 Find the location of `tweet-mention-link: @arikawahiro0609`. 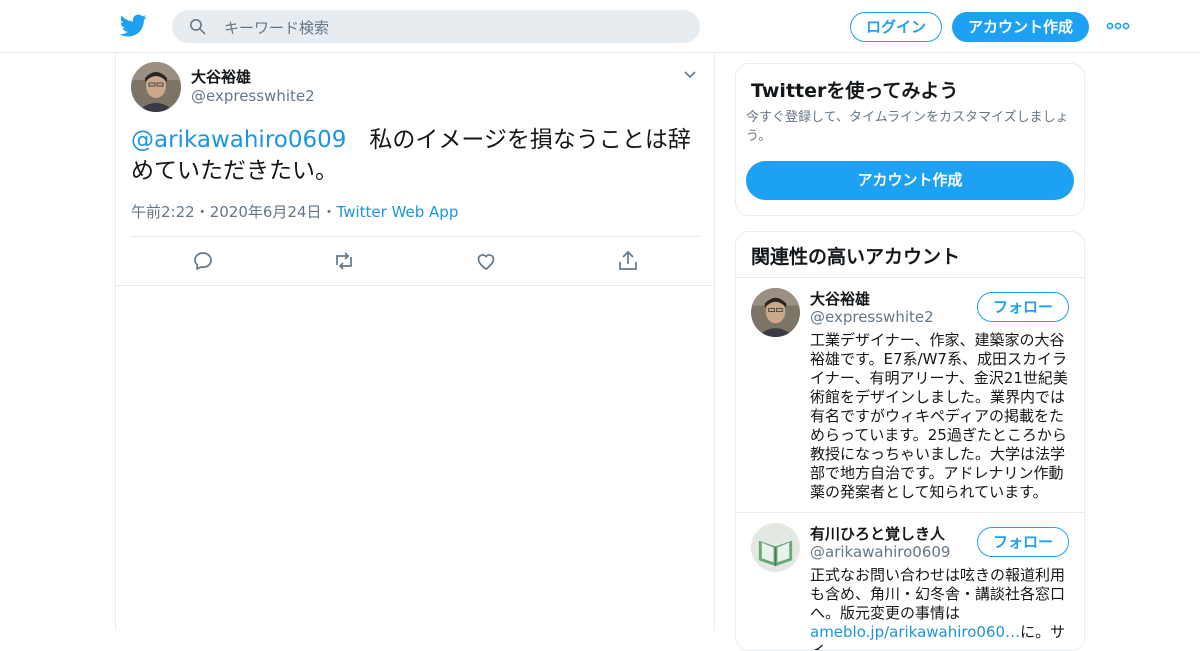

tweet-mention-link: @arikawahiro0609 is located at coordinates (238, 140).